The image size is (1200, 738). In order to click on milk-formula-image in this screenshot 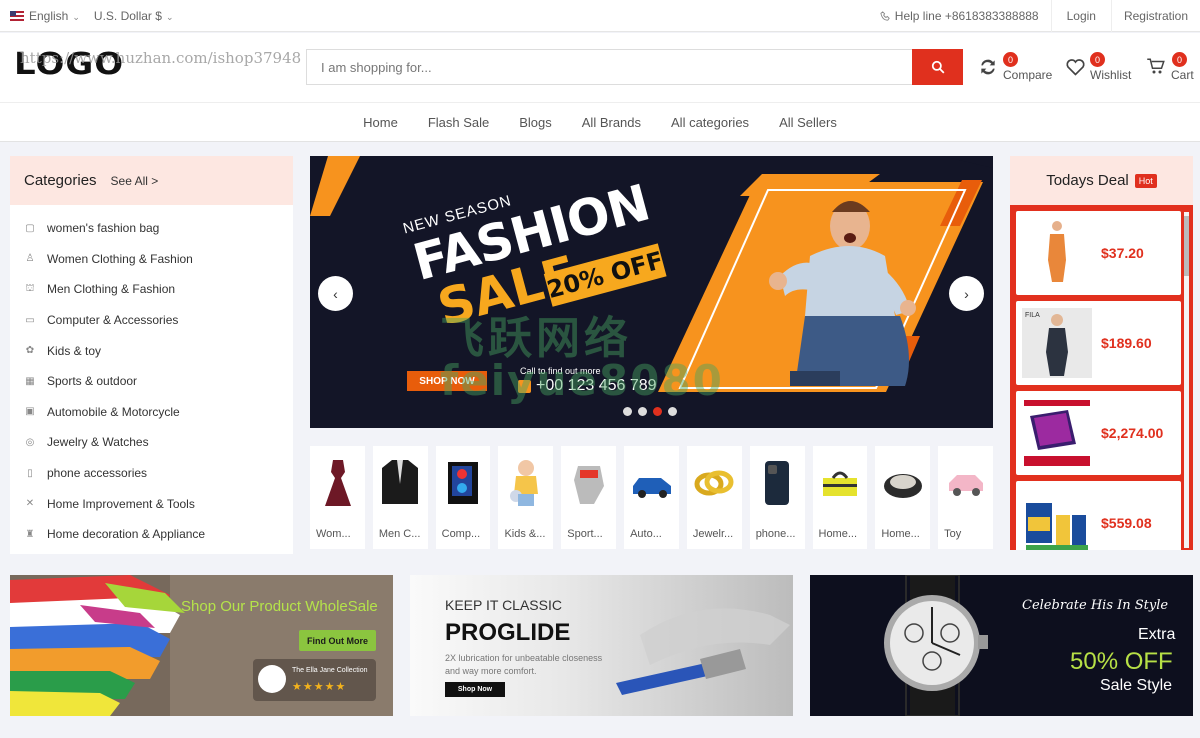, I will do `click(1057, 518)`.